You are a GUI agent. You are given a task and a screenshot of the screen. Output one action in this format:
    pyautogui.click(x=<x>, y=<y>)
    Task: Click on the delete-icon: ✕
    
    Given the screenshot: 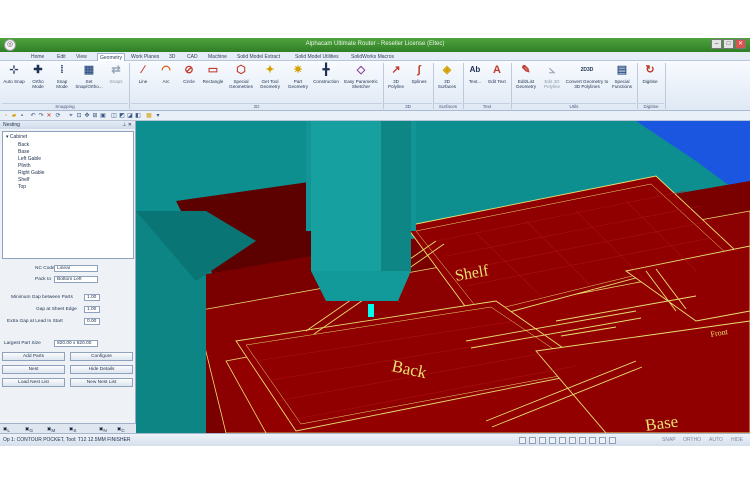 What is the action you would take?
    pyautogui.click(x=49, y=116)
    